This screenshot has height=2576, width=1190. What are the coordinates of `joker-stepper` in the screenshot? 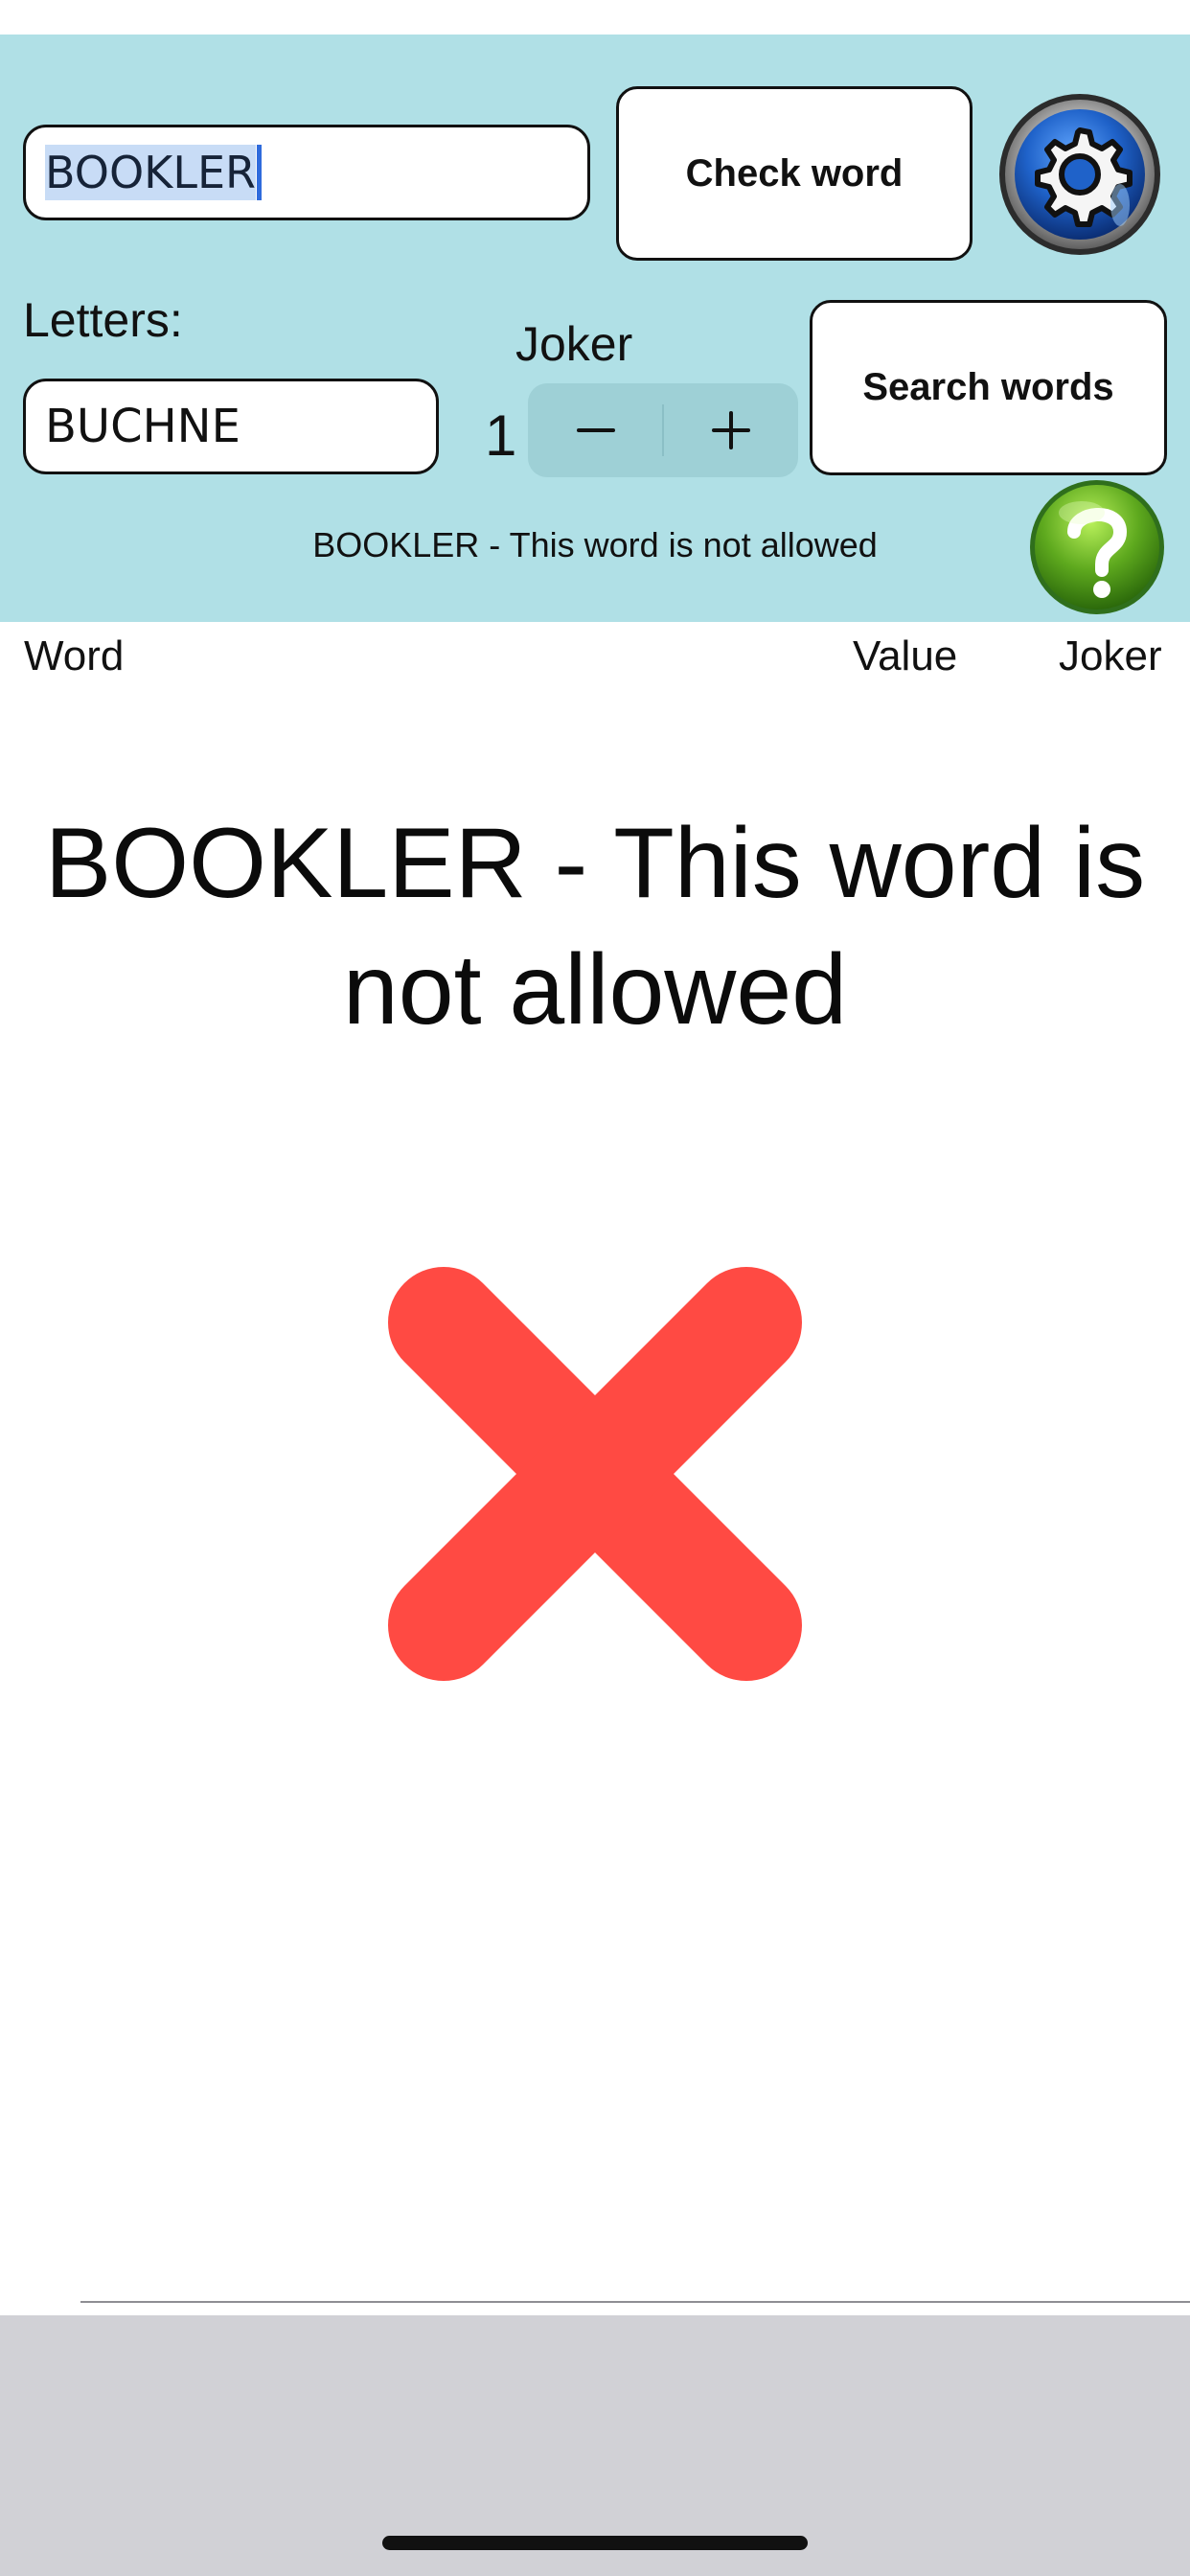 It's located at (663, 430).